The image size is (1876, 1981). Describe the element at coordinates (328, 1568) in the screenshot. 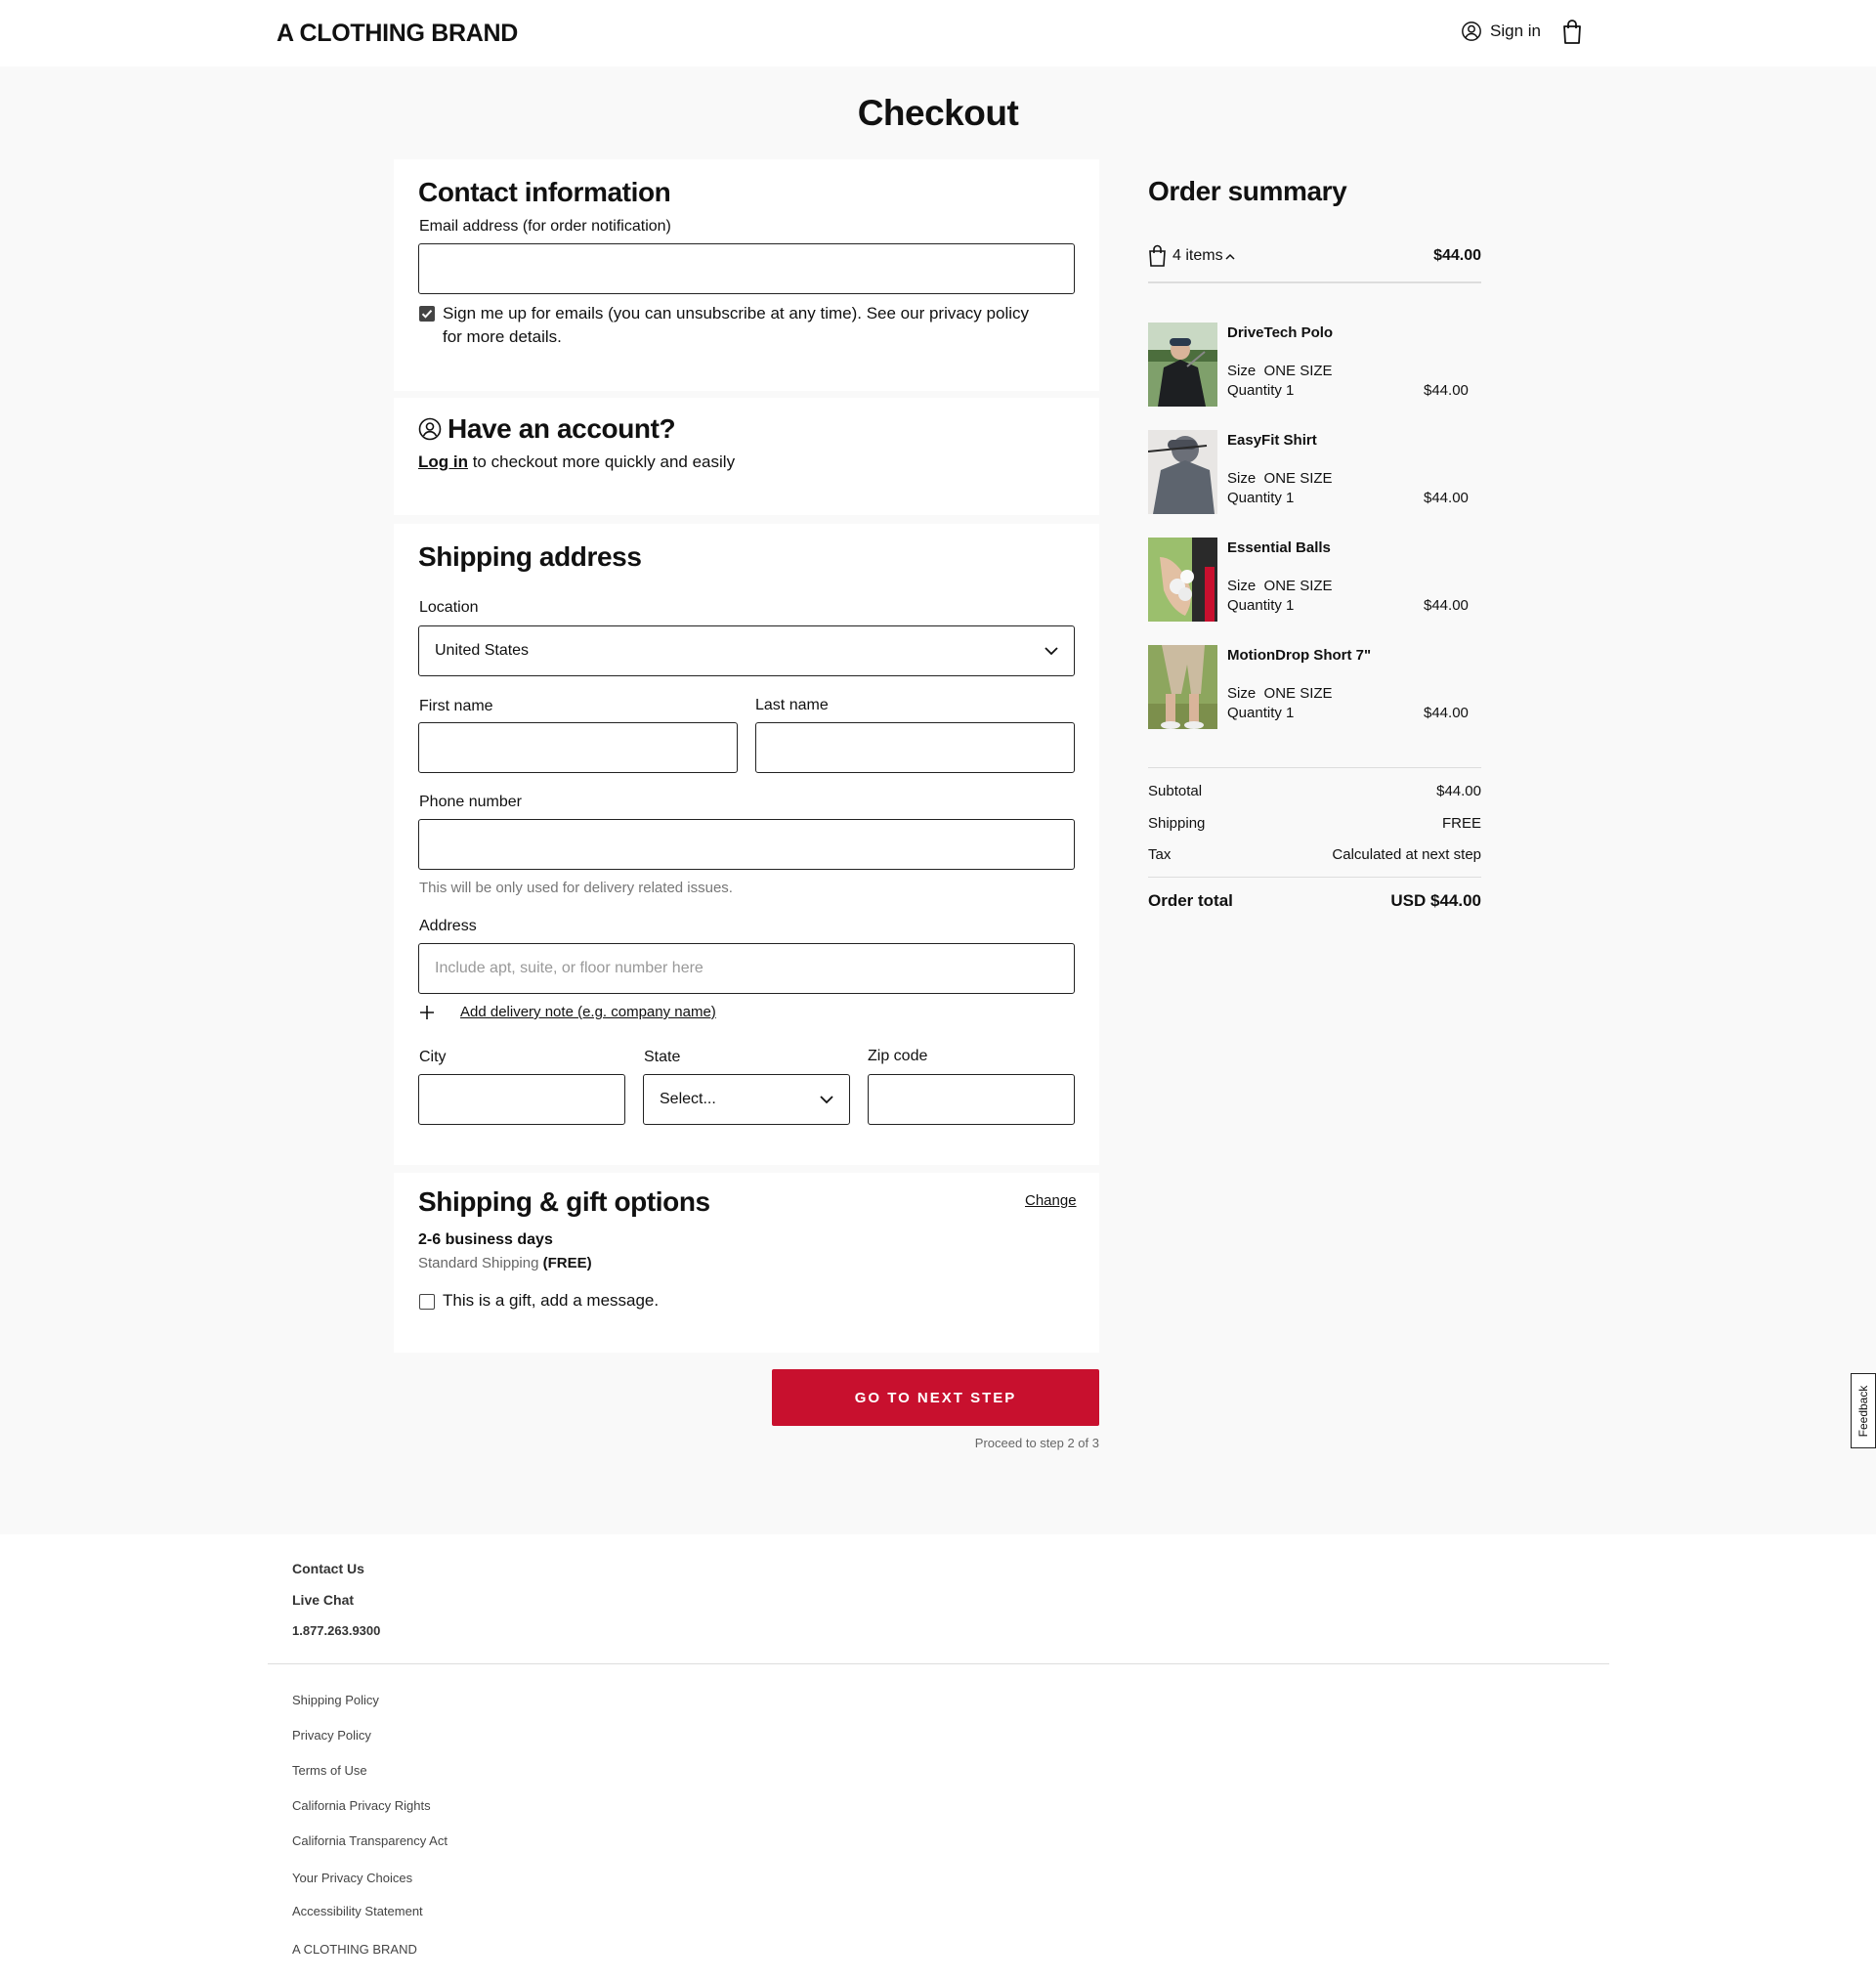

I see `footer-contact-us: Contact Us` at that location.